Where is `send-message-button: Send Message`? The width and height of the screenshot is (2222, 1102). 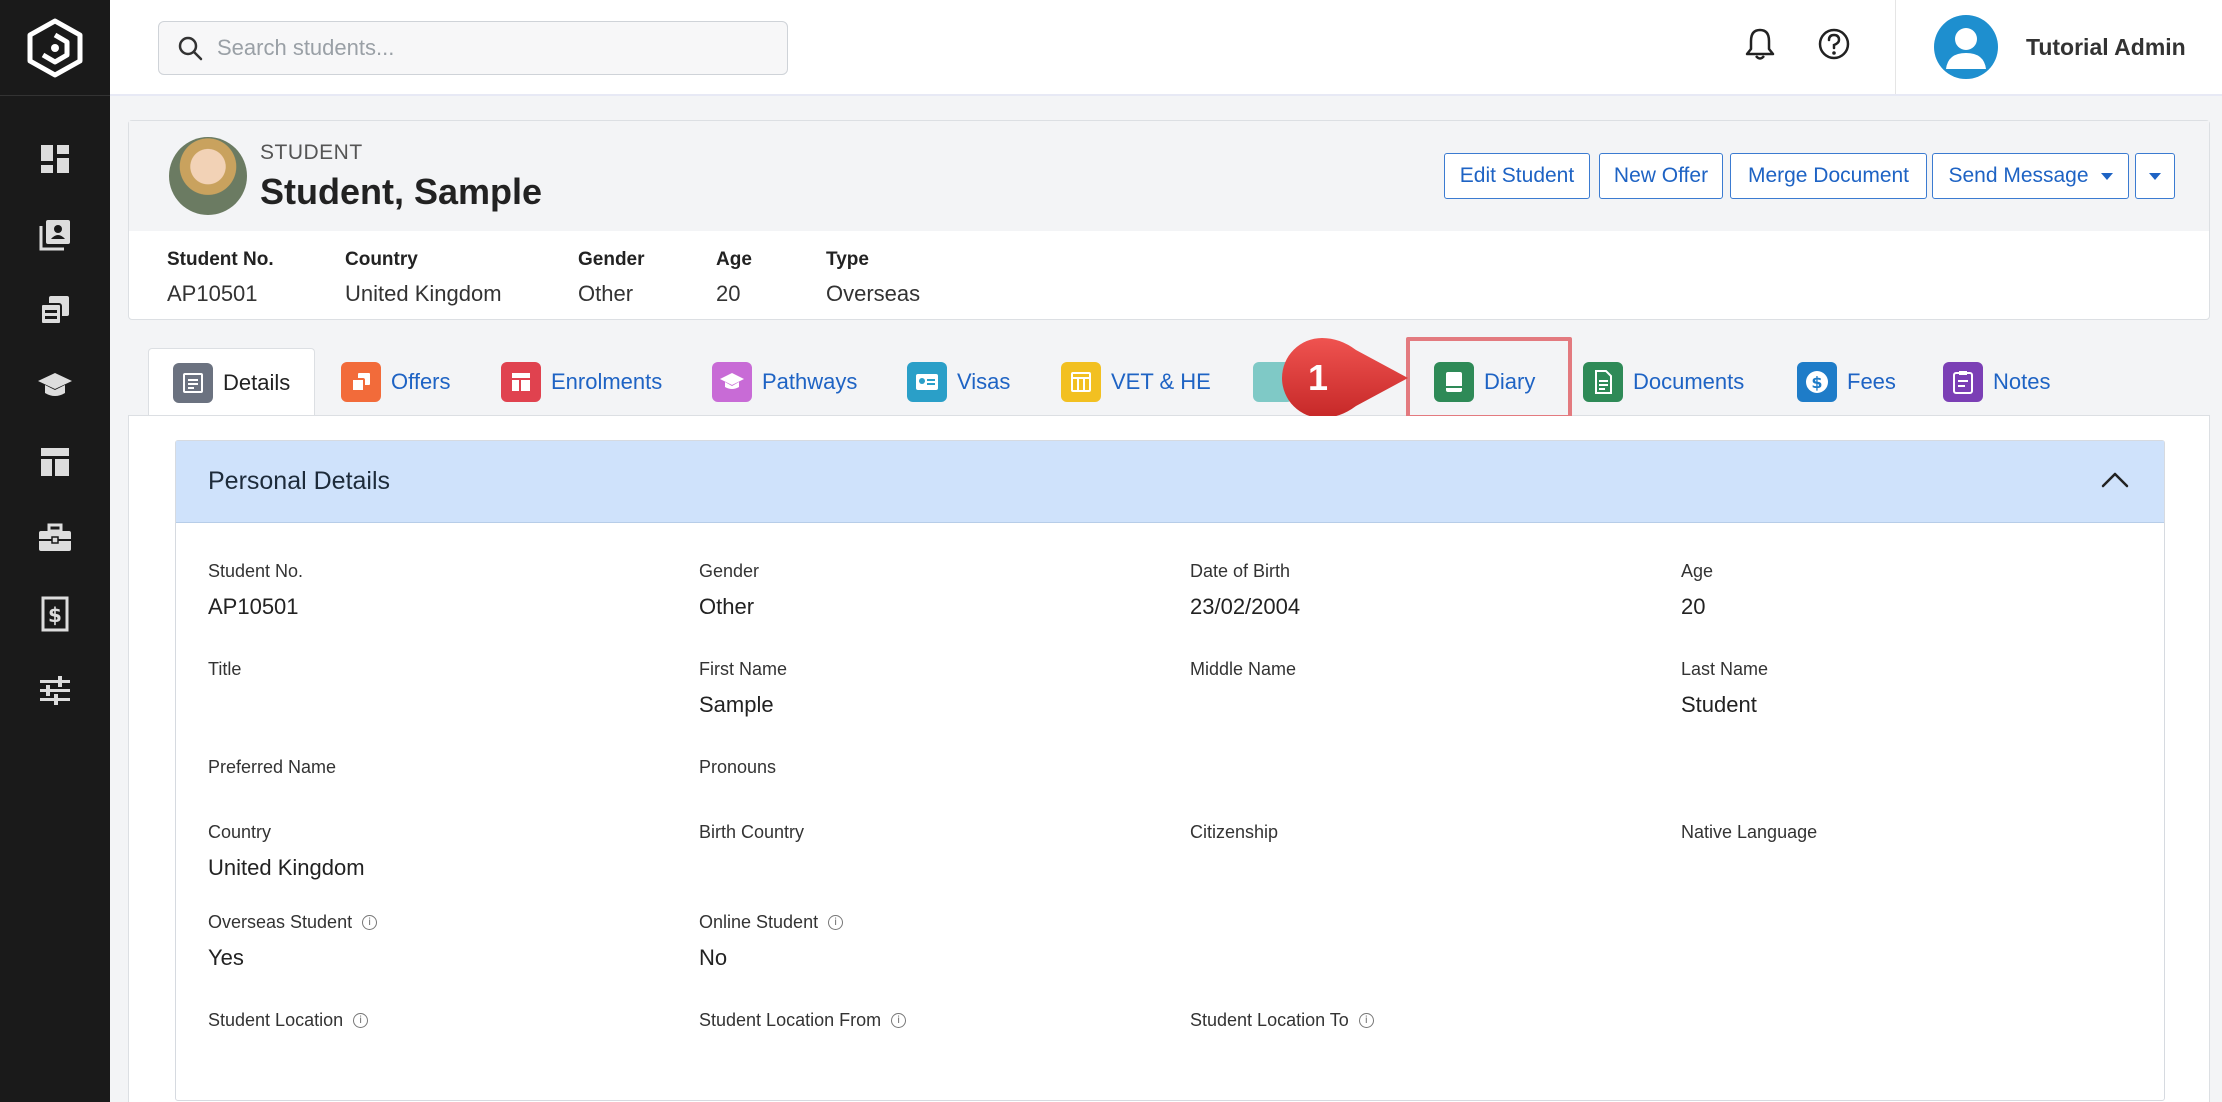 send-message-button: Send Message is located at coordinates (2030, 176).